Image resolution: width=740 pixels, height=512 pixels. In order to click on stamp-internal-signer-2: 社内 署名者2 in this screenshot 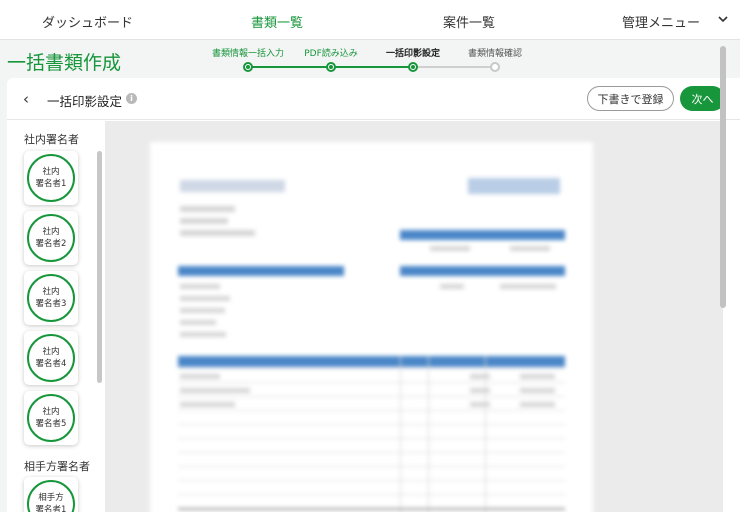, I will do `click(51, 238)`.